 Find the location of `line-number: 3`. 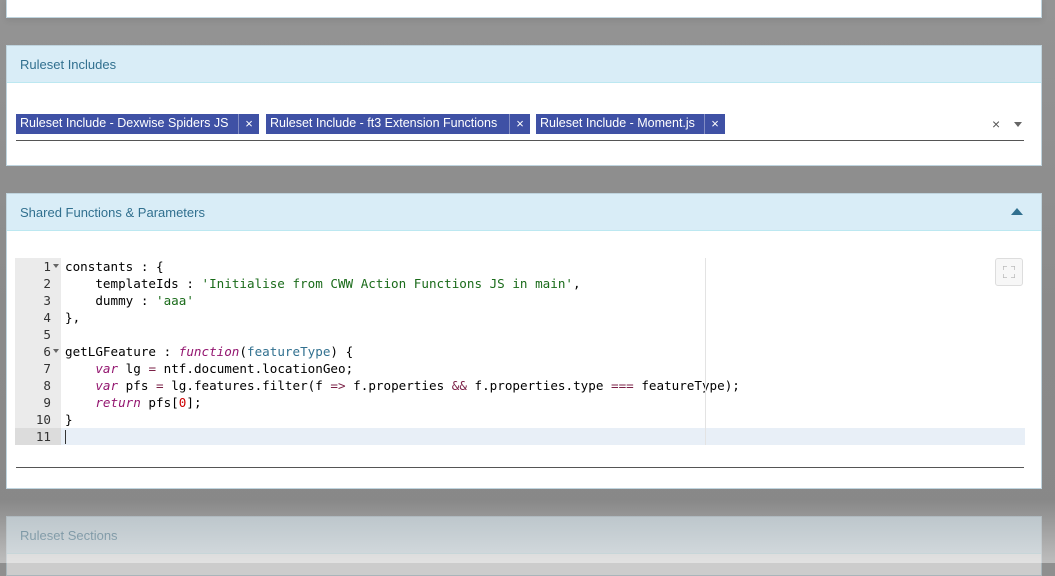

line-number: 3 is located at coordinates (47, 300).